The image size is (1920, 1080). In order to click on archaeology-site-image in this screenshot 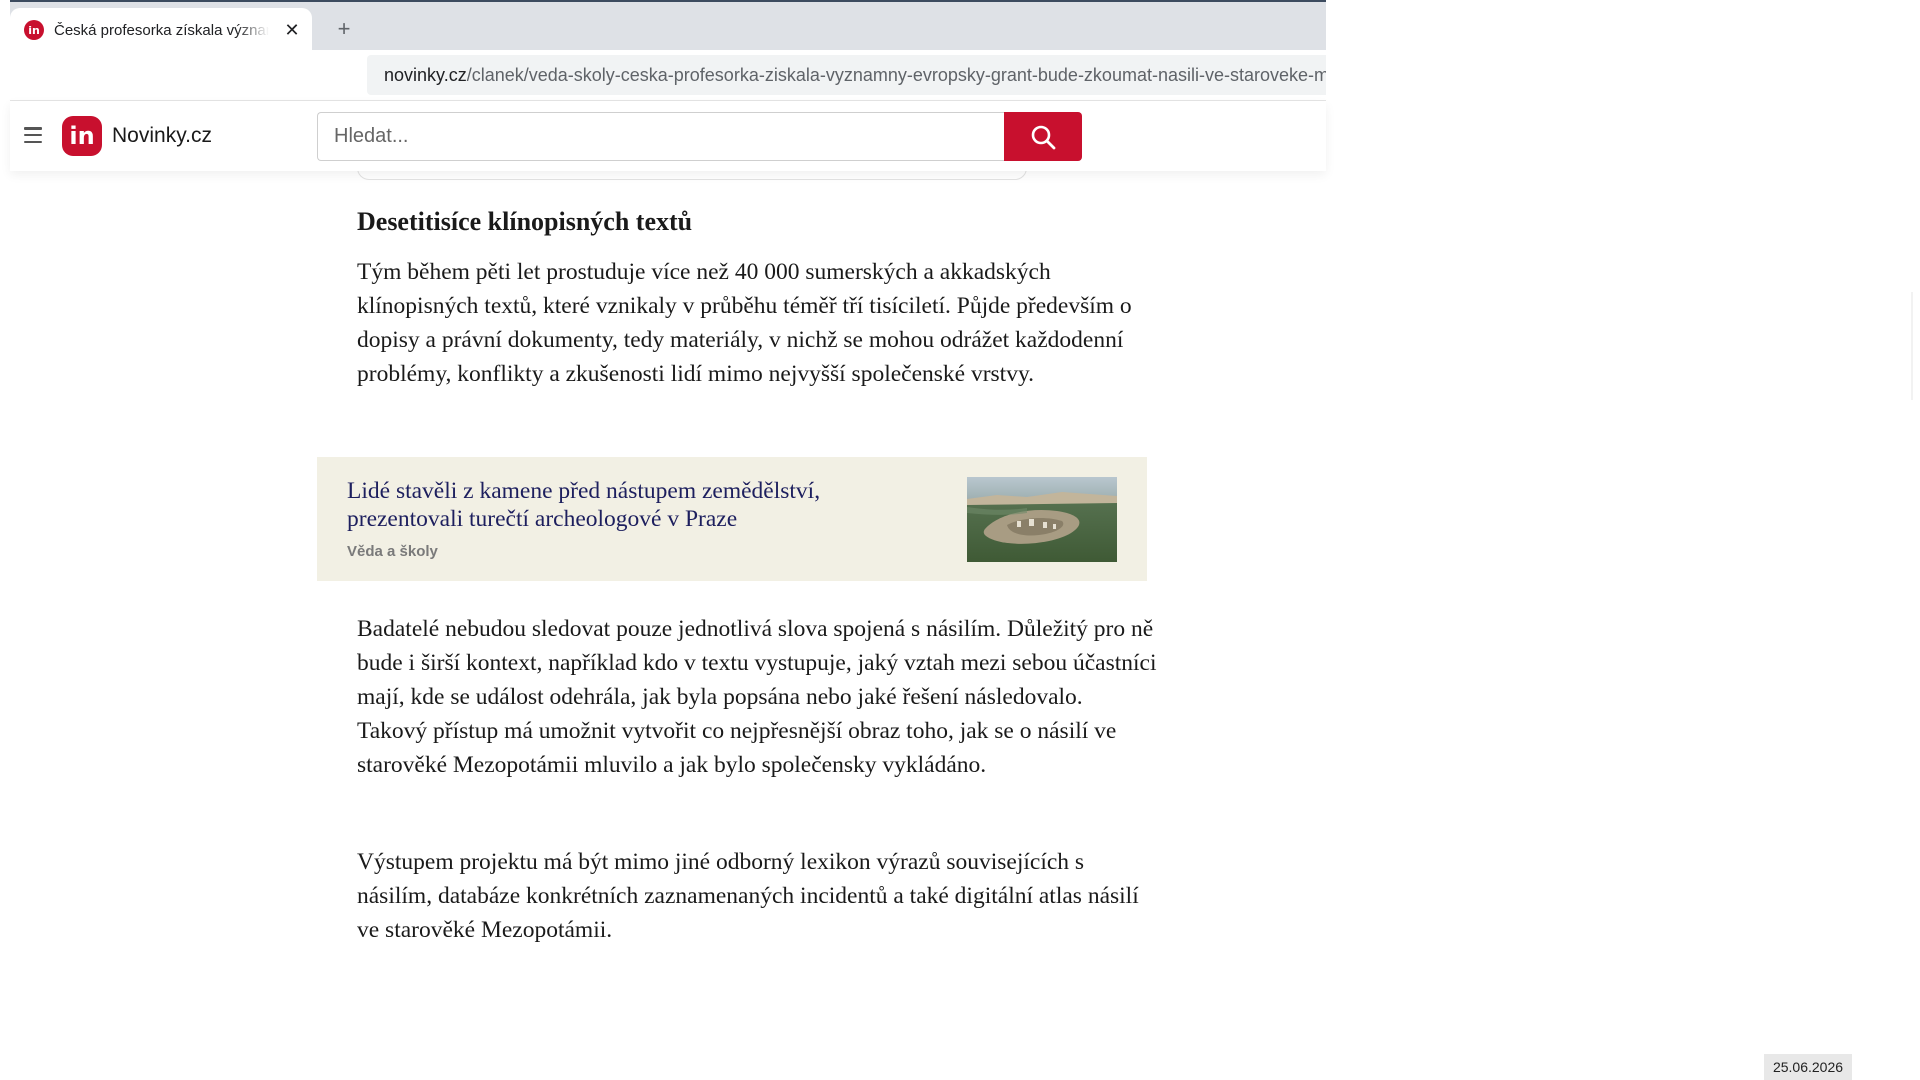, I will do `click(1042, 519)`.